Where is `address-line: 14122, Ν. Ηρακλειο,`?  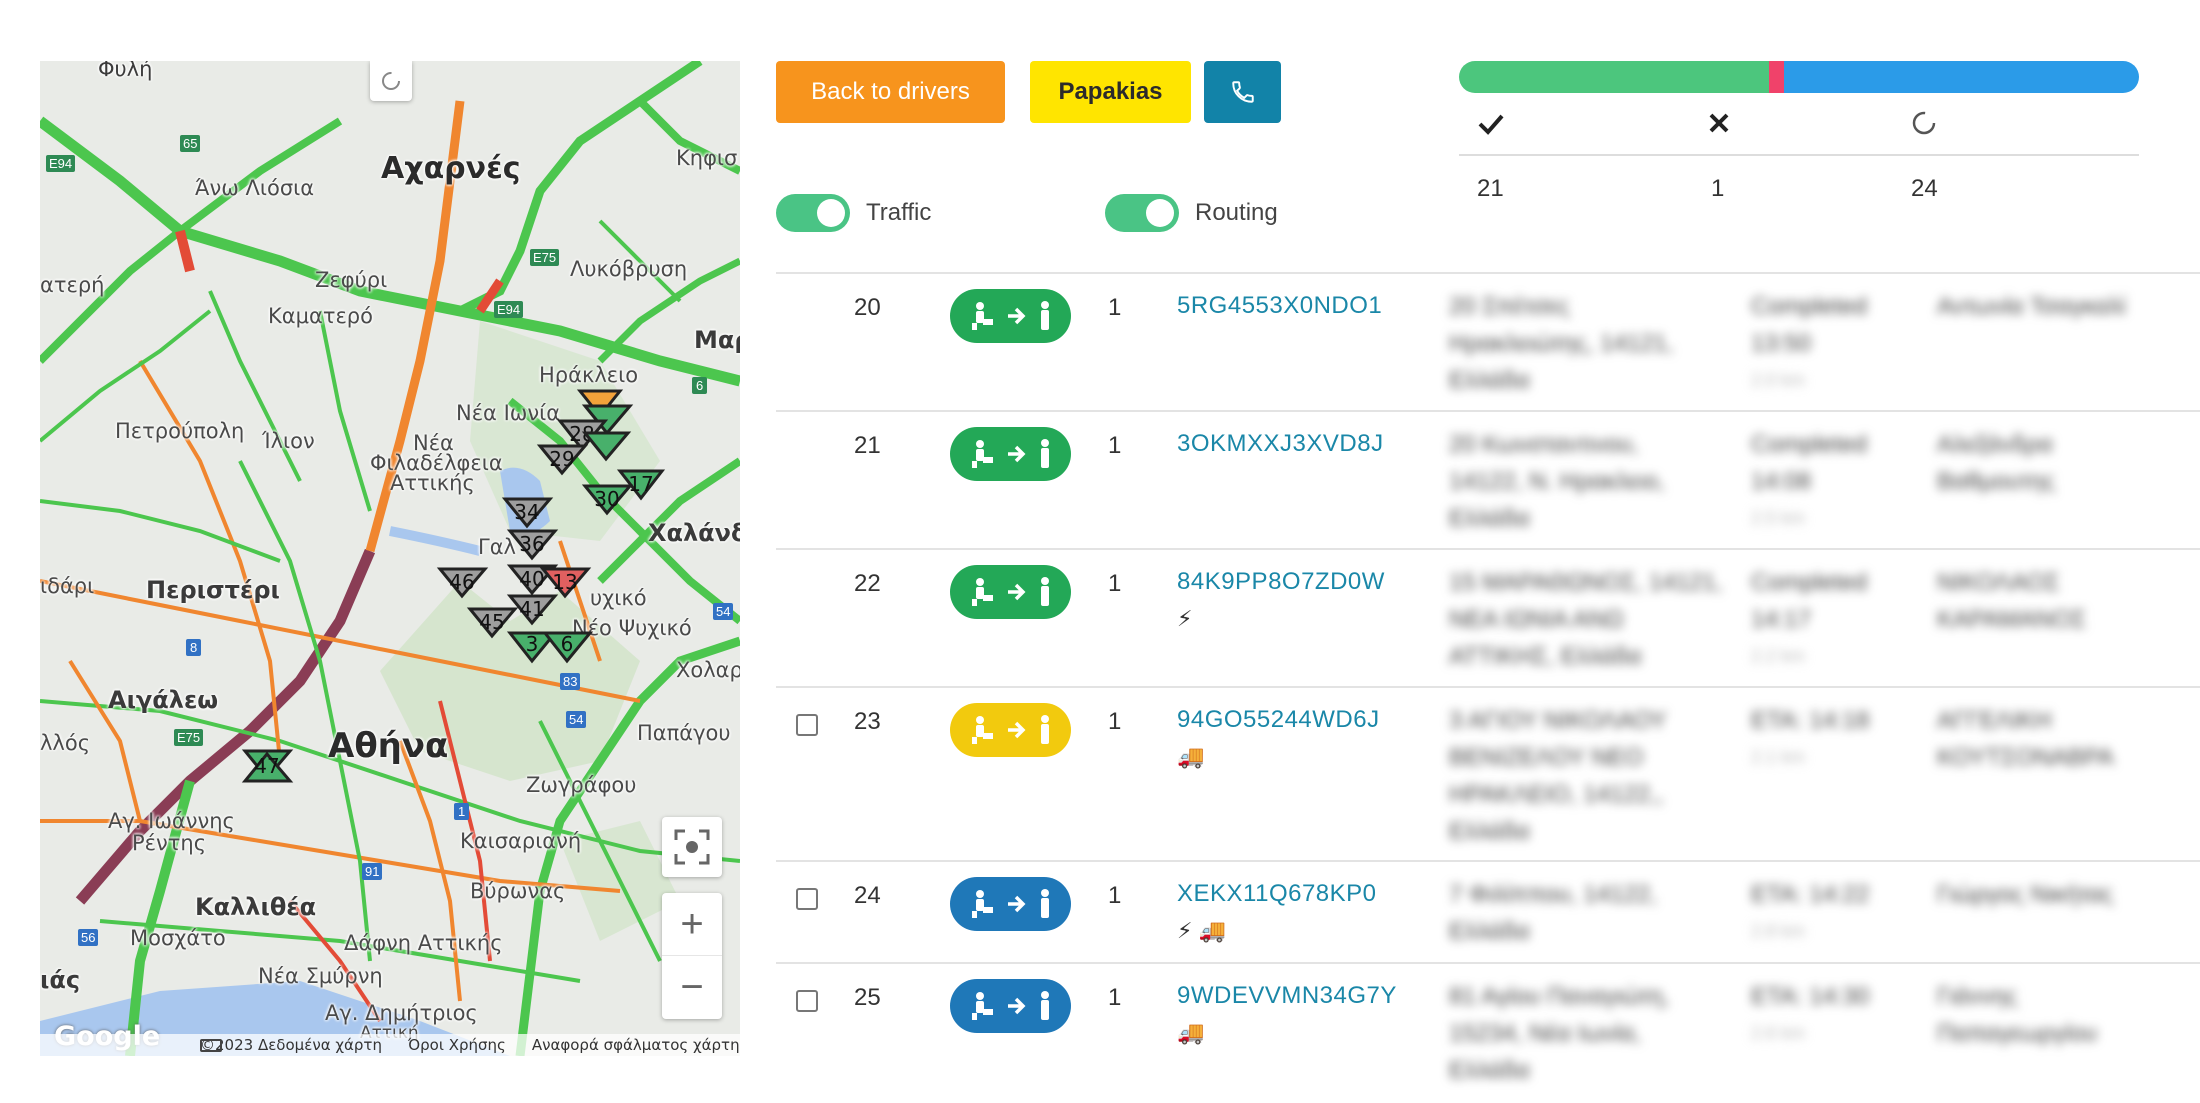
address-line: 14122, Ν. Ηρακλειο, is located at coordinates (1557, 481).